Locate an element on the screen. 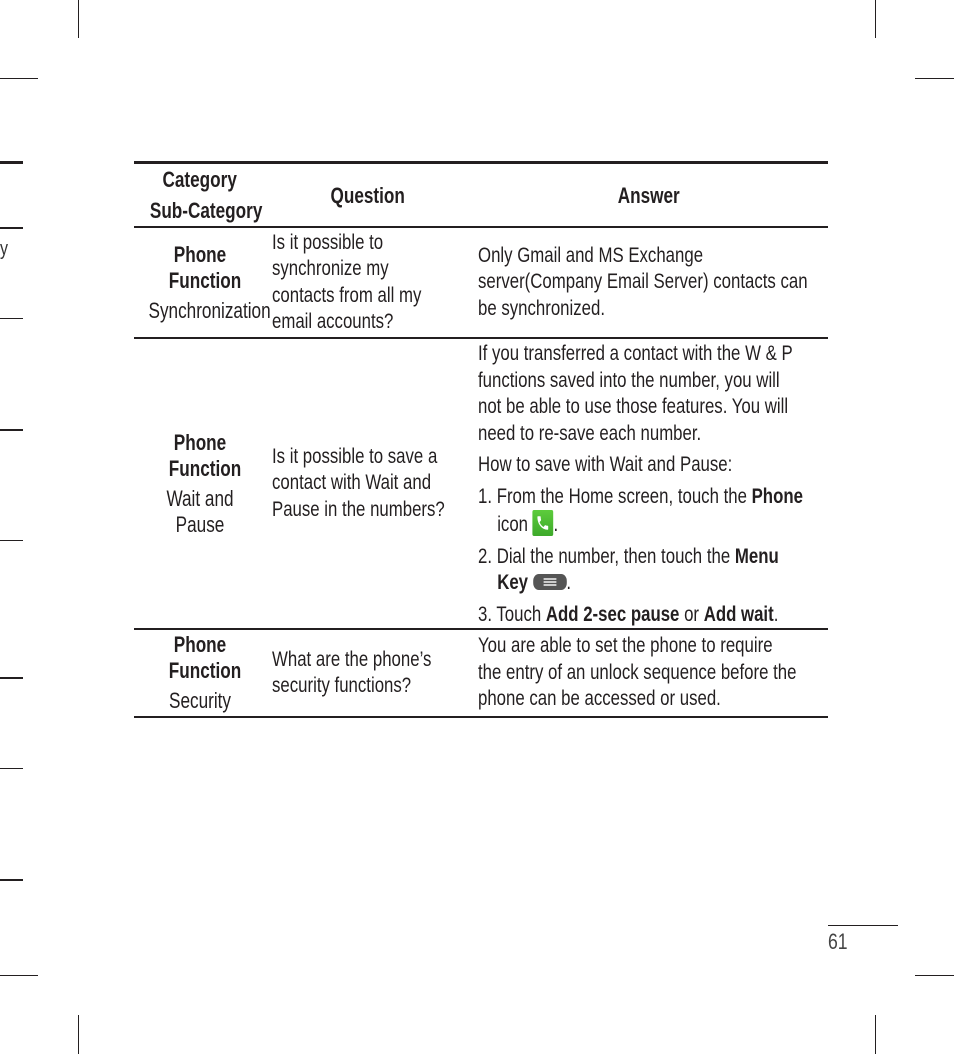  menu-key-icon is located at coordinates (549, 582).